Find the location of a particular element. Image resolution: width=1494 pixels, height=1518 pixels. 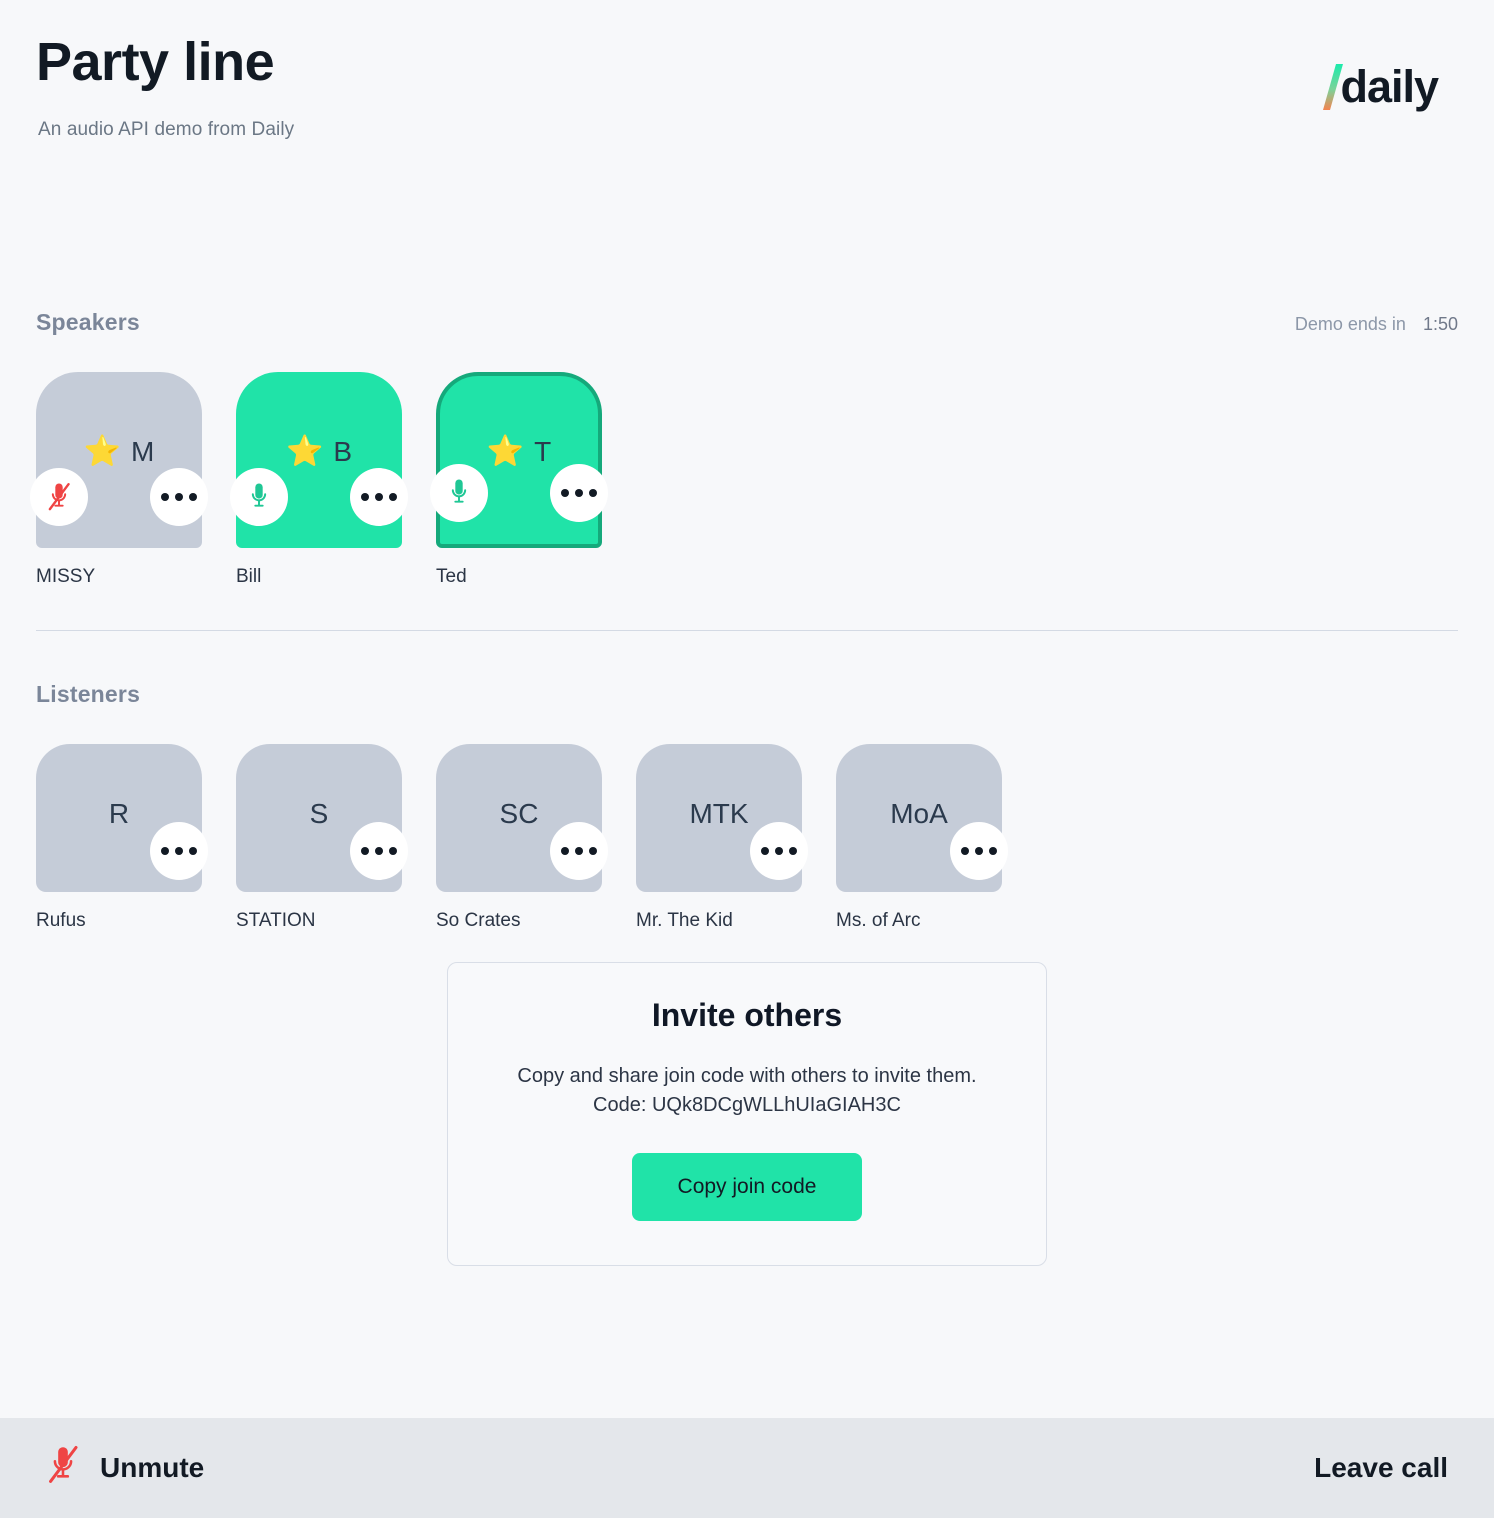

speaker-tile-wrapper: ⭐ T Ted is located at coordinates (533, 479).